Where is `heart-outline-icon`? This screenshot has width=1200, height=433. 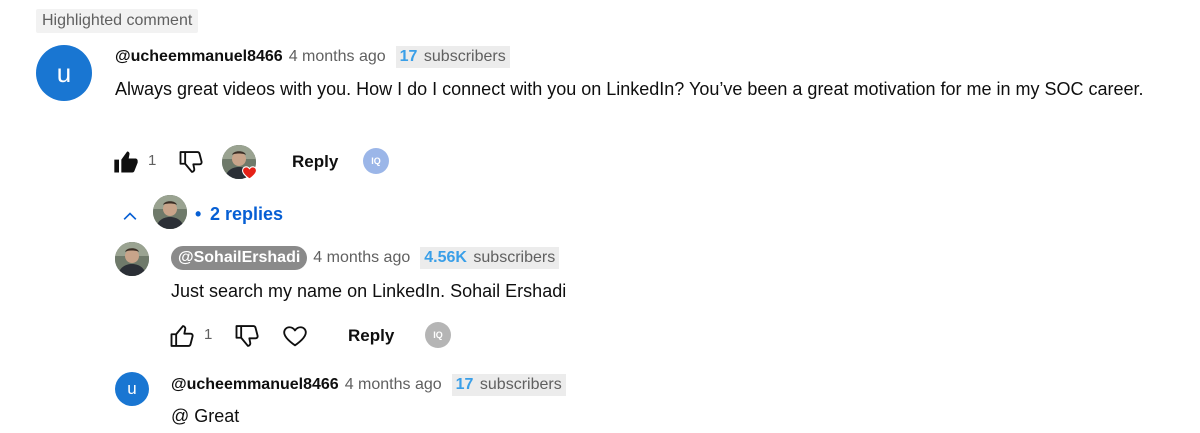
heart-outline-icon is located at coordinates (295, 336).